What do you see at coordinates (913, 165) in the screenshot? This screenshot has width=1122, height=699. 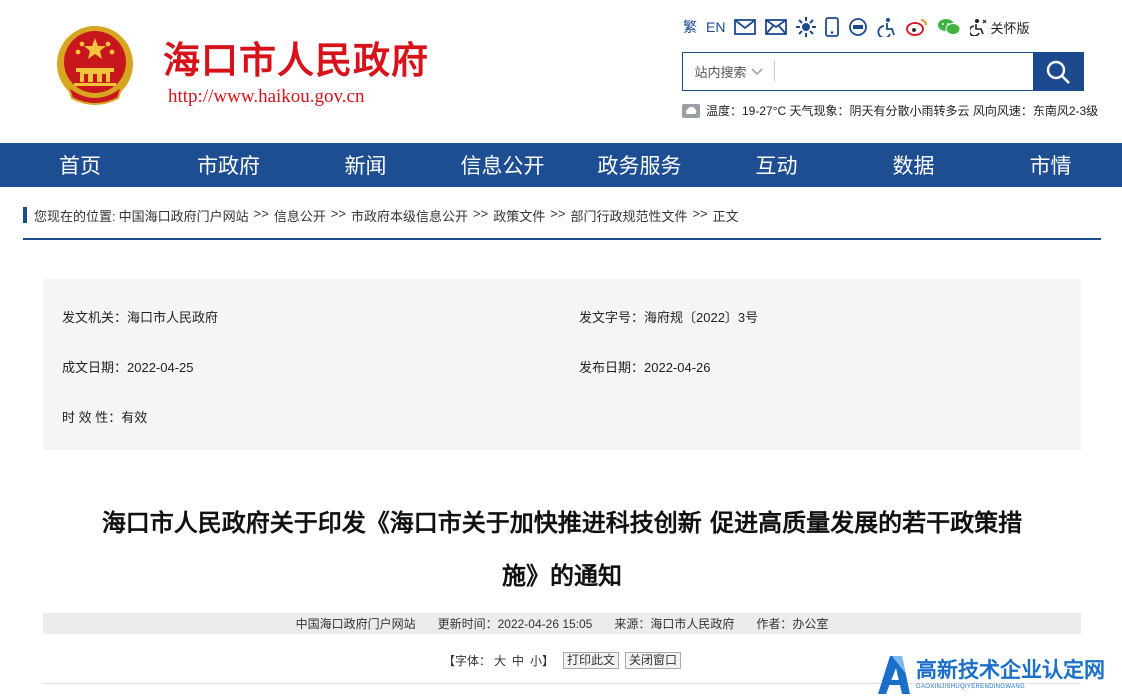 I see `nav-data: 数据` at bounding box center [913, 165].